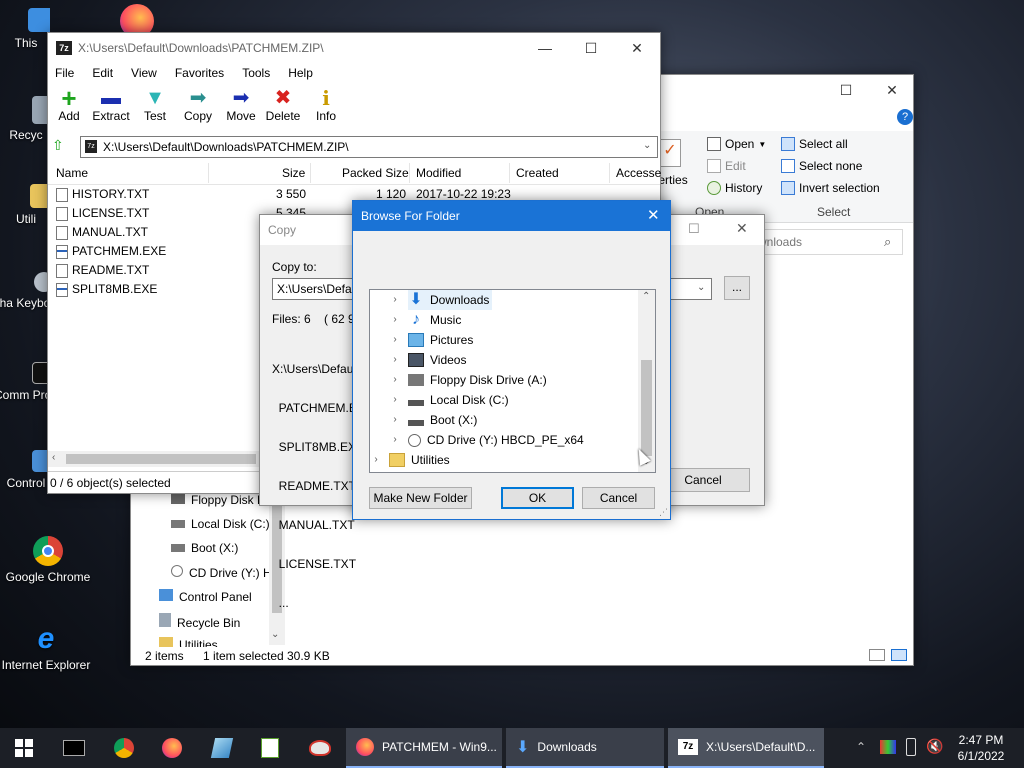 The image size is (1024, 768). Describe the element at coordinates (888, 747) in the screenshot. I see `display-icon` at that location.